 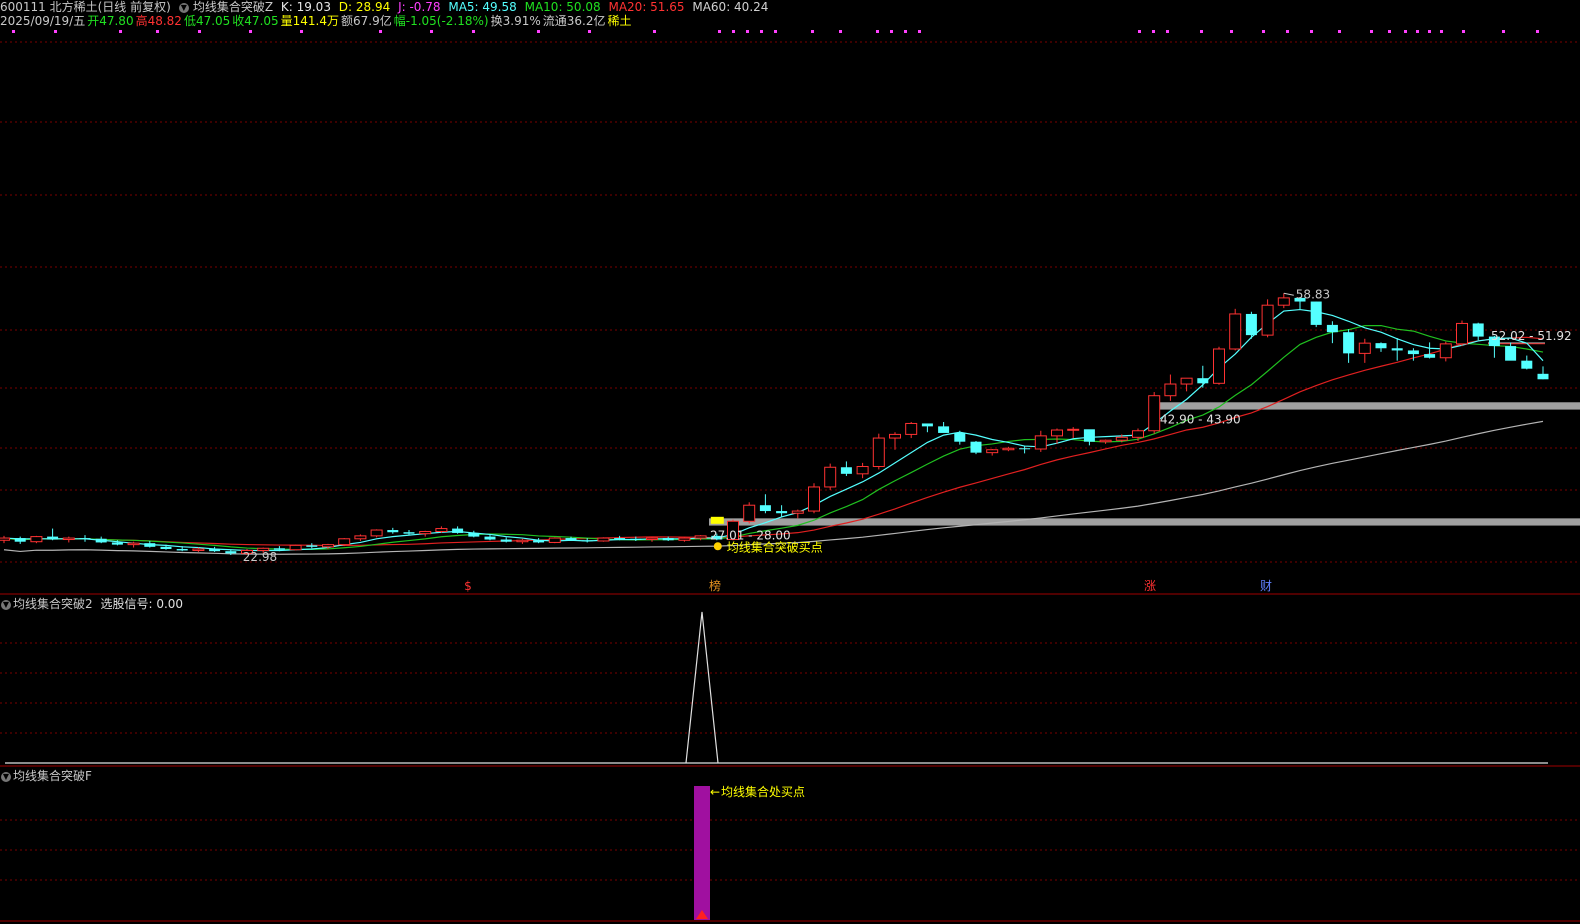 I want to click on buy-flag-icon, so click(x=717, y=520).